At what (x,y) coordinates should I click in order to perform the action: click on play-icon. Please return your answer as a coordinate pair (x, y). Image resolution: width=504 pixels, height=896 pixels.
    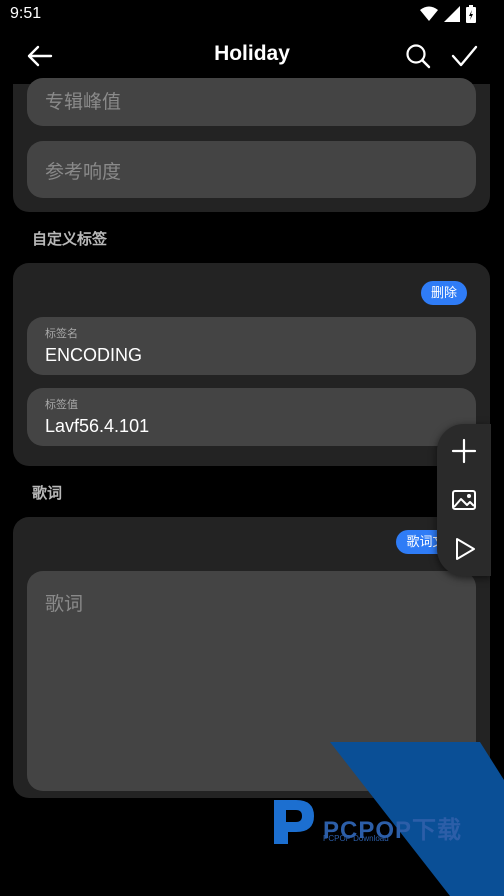
    Looking at the image, I should click on (464, 549).